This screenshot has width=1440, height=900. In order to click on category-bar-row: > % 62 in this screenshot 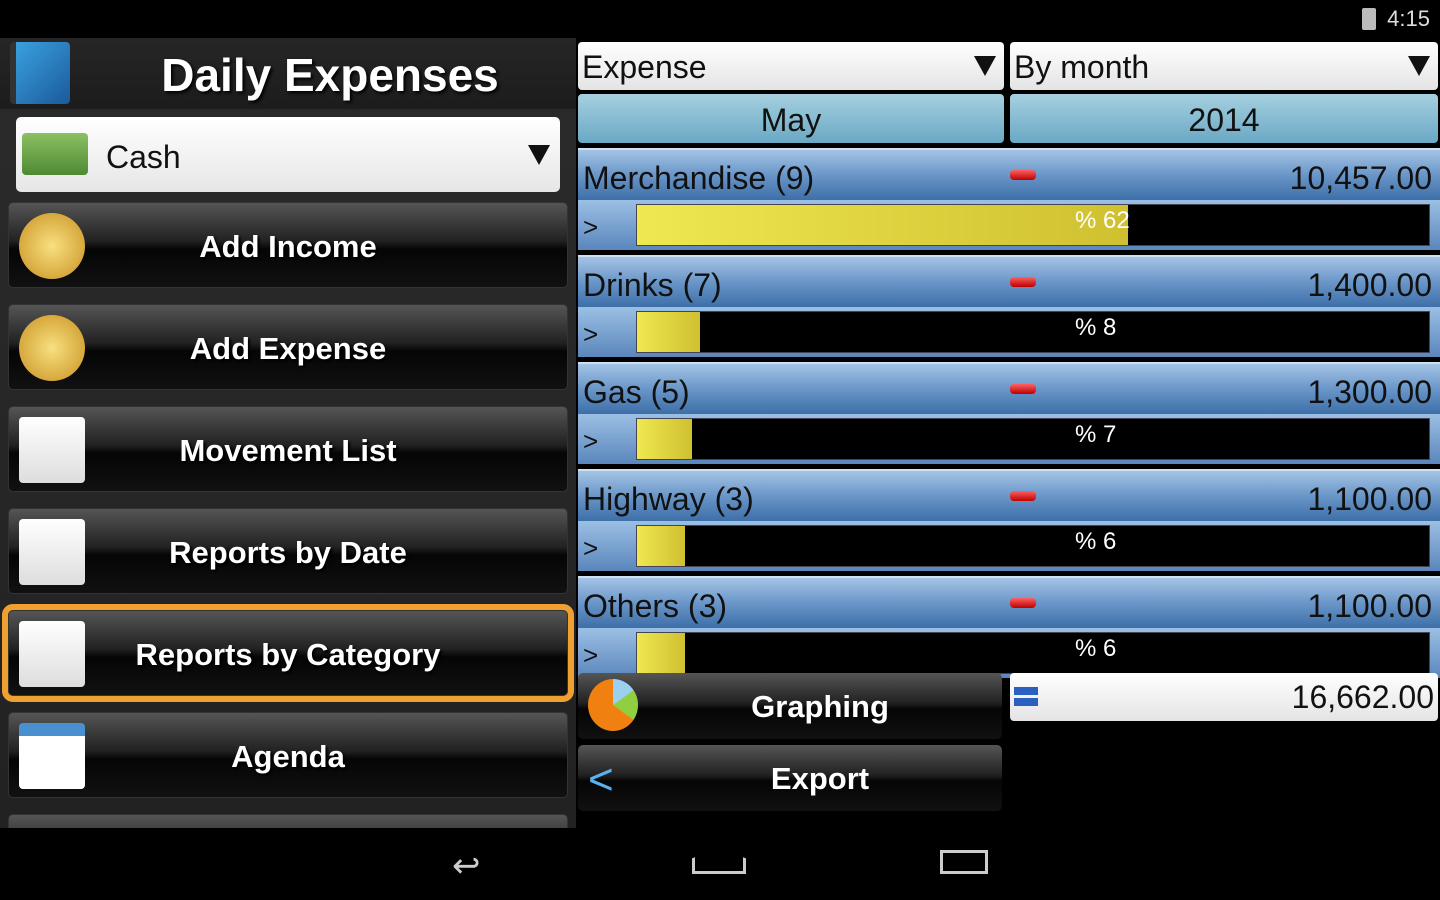, I will do `click(1009, 225)`.